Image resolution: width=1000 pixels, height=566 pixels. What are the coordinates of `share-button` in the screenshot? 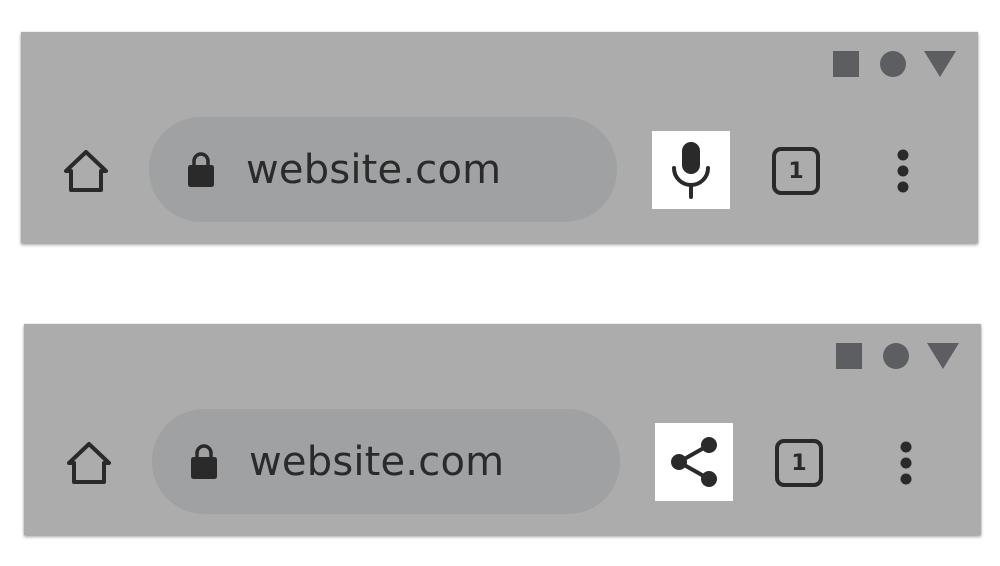 It's located at (694, 462).